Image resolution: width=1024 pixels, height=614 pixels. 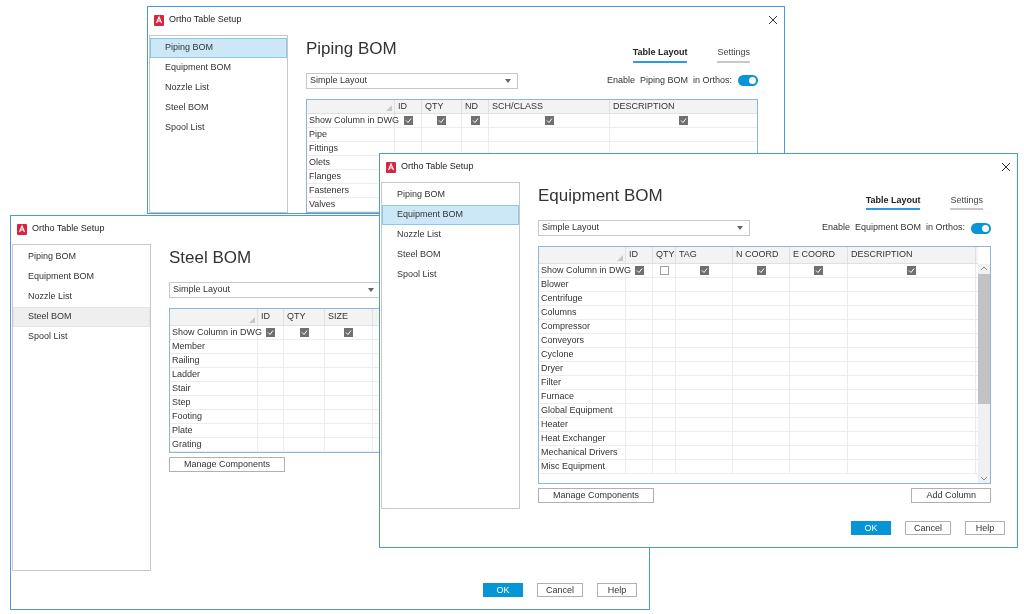 What do you see at coordinates (688, 255) in the screenshot?
I see `column-header: TAG` at bounding box center [688, 255].